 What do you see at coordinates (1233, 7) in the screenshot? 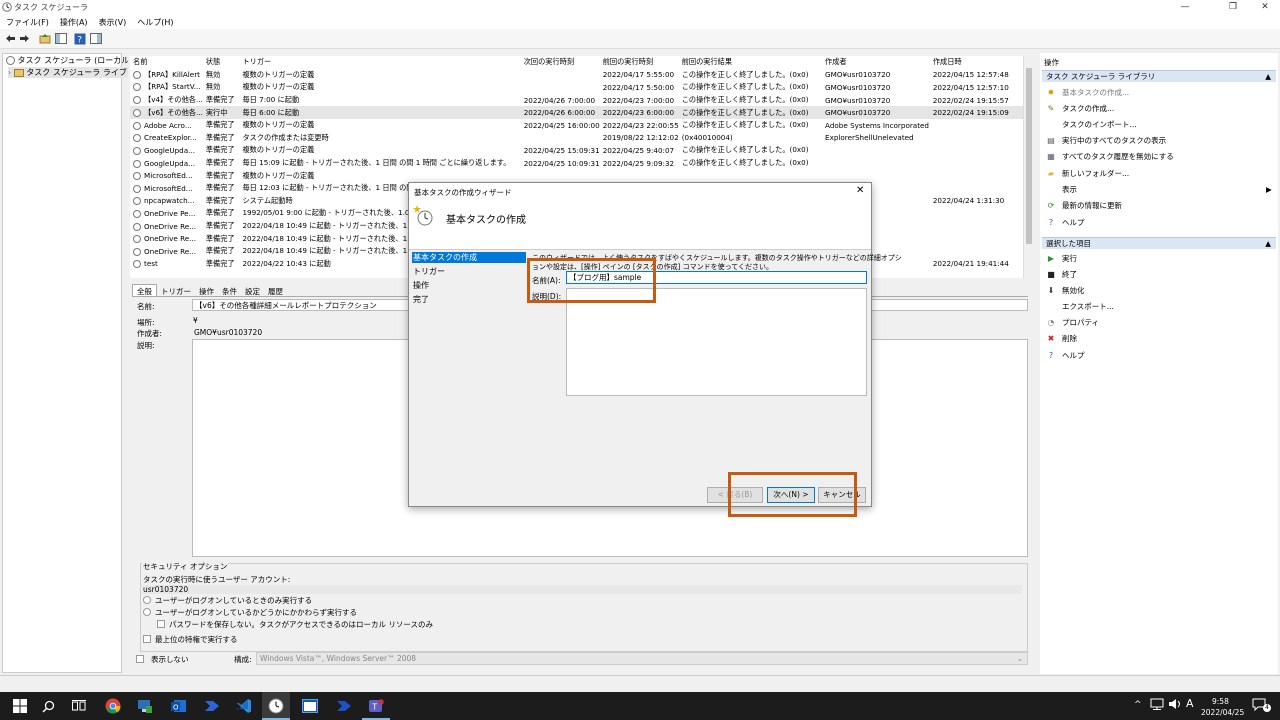
I see `maximize-button: ❐` at bounding box center [1233, 7].